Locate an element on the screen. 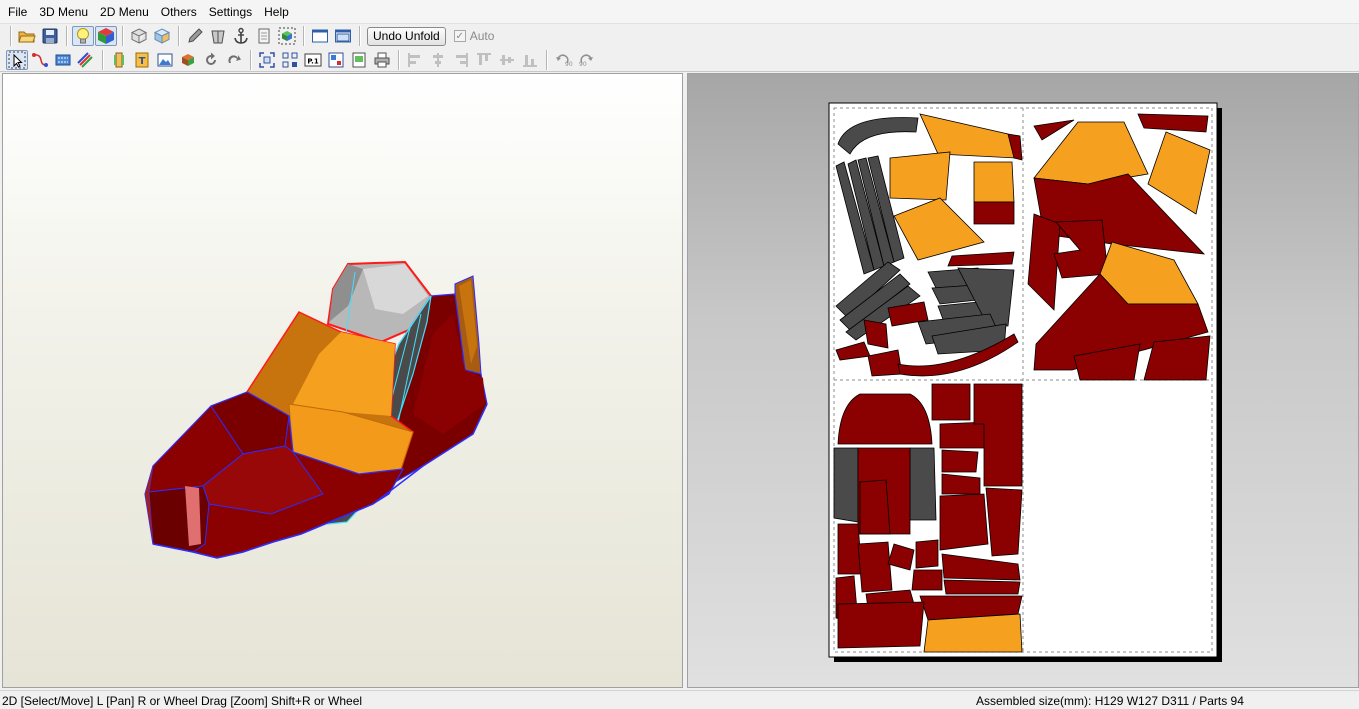 The image size is (1359, 709). auto-checkbox: ✓ Auto is located at coordinates (474, 36).